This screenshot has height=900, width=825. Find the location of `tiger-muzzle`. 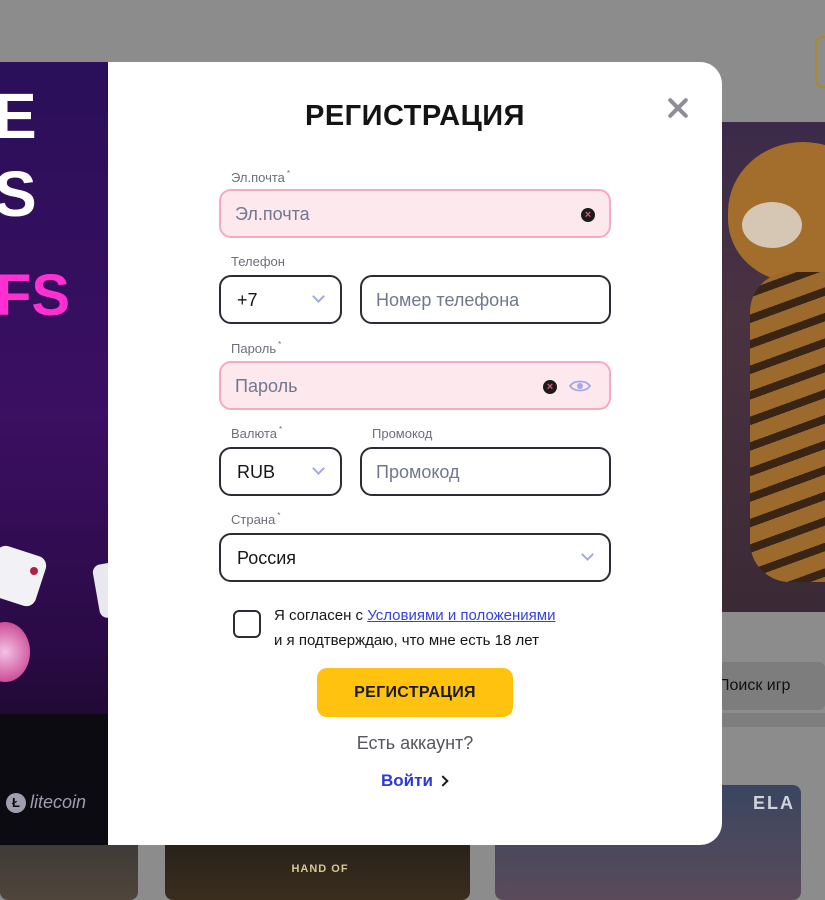

tiger-muzzle is located at coordinates (772, 225).